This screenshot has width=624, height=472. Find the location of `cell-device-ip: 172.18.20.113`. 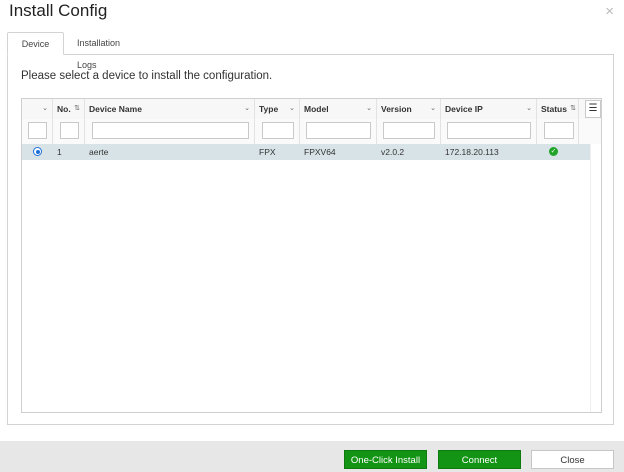

cell-device-ip: 172.18.20.113 is located at coordinates (472, 152).